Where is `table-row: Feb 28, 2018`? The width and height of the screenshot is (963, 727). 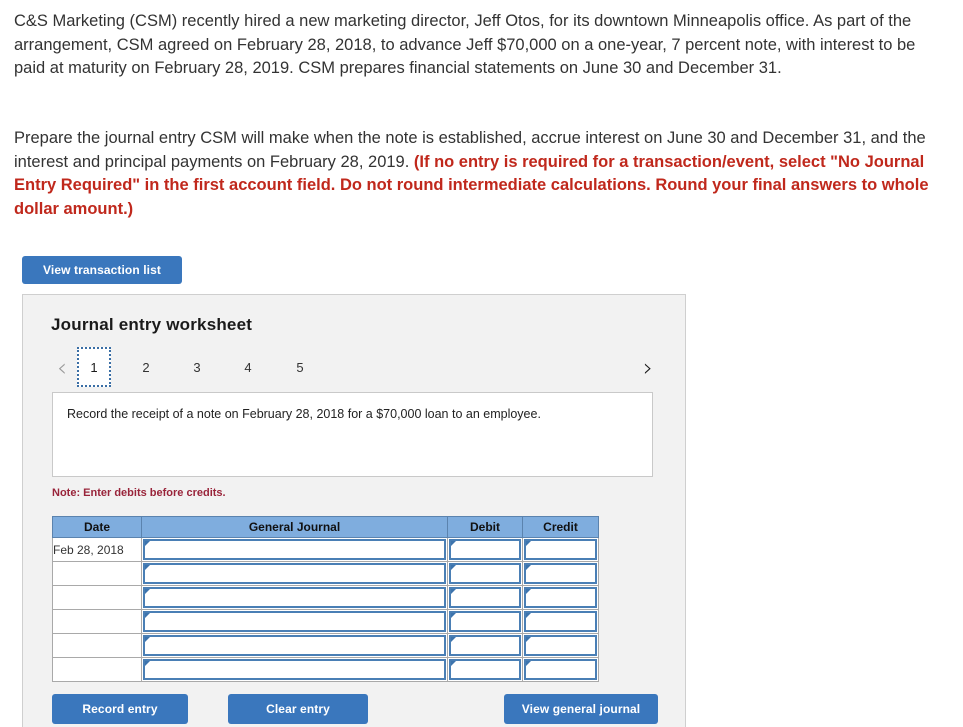 table-row: Feb 28, 2018 is located at coordinates (325, 549).